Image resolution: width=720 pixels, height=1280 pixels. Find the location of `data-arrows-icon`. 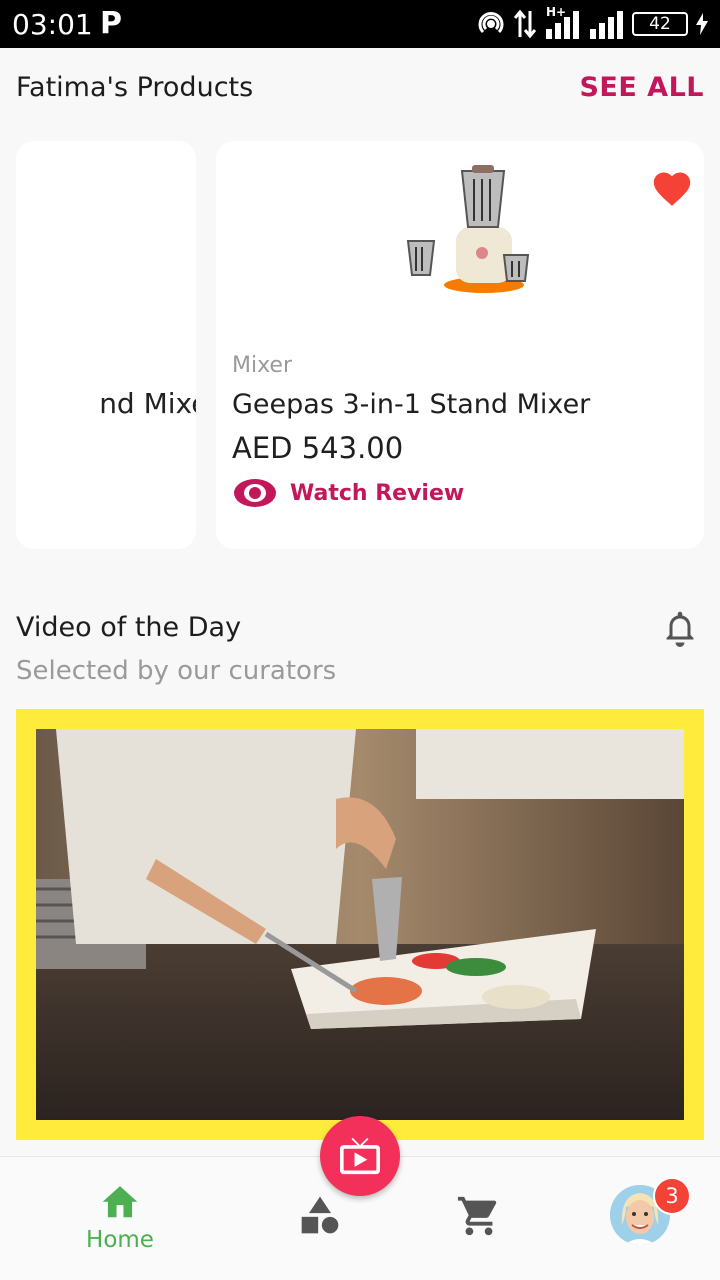

data-arrows-icon is located at coordinates (525, 24).